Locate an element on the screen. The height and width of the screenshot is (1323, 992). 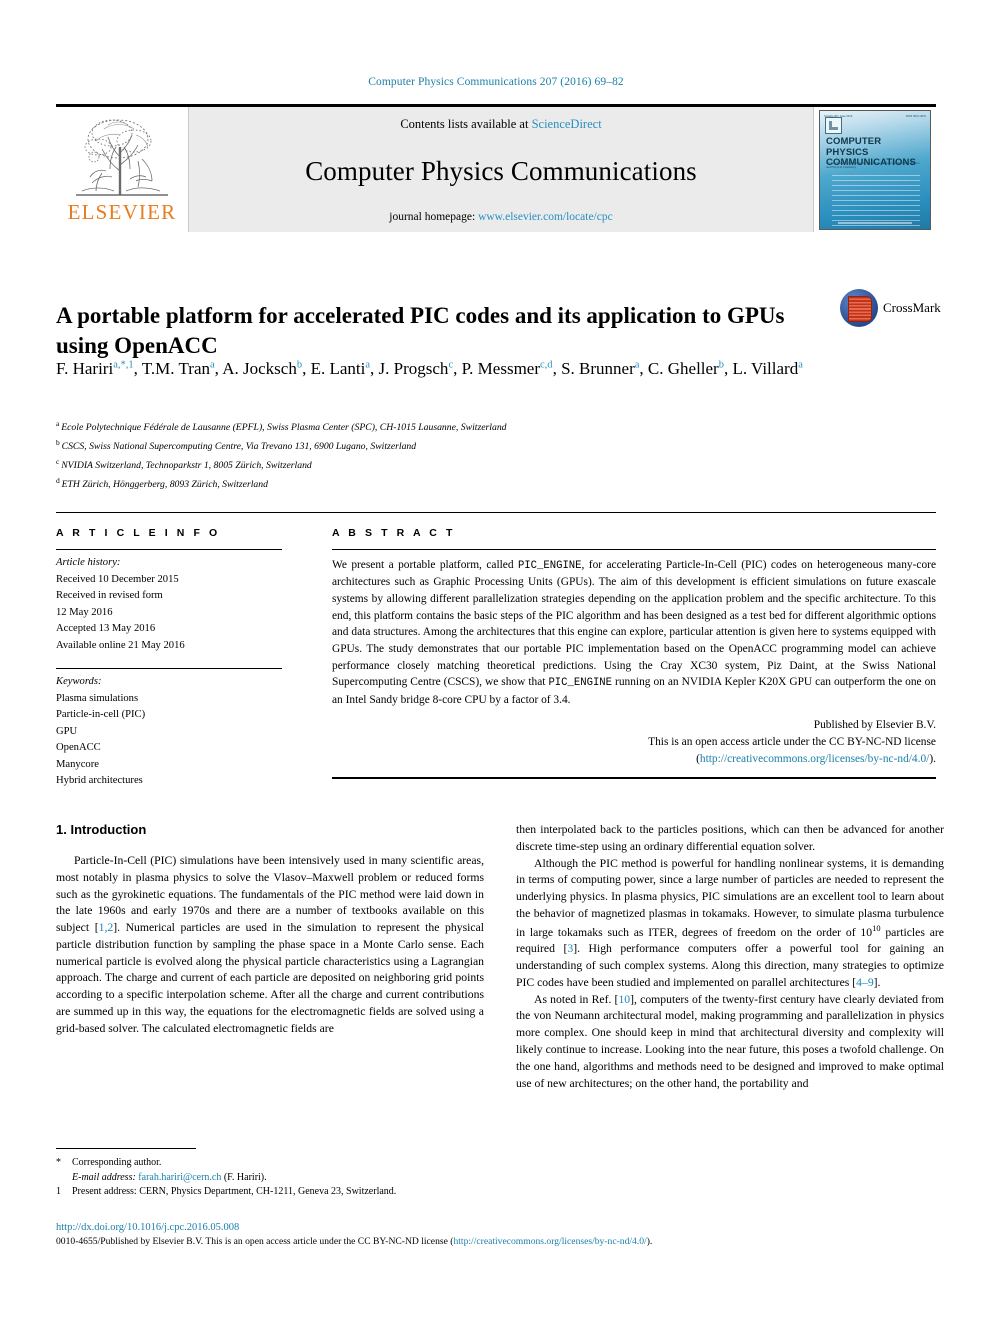
elsevier-wordmark: ELSEVIER is located at coordinates (122, 212).